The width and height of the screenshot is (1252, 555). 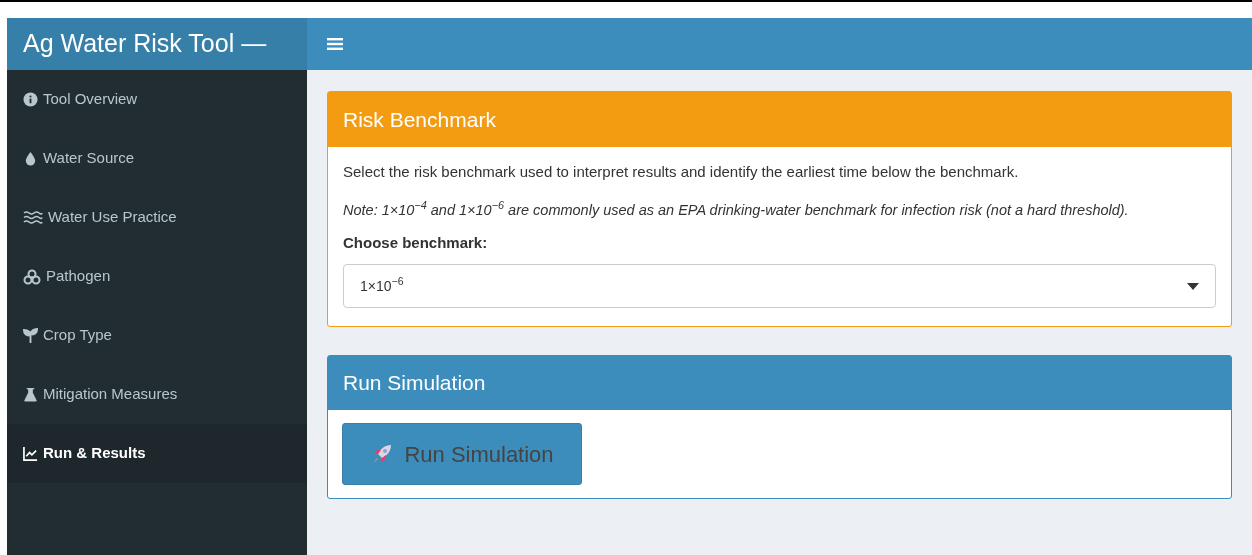 I want to click on info-icon, so click(x=30, y=99).